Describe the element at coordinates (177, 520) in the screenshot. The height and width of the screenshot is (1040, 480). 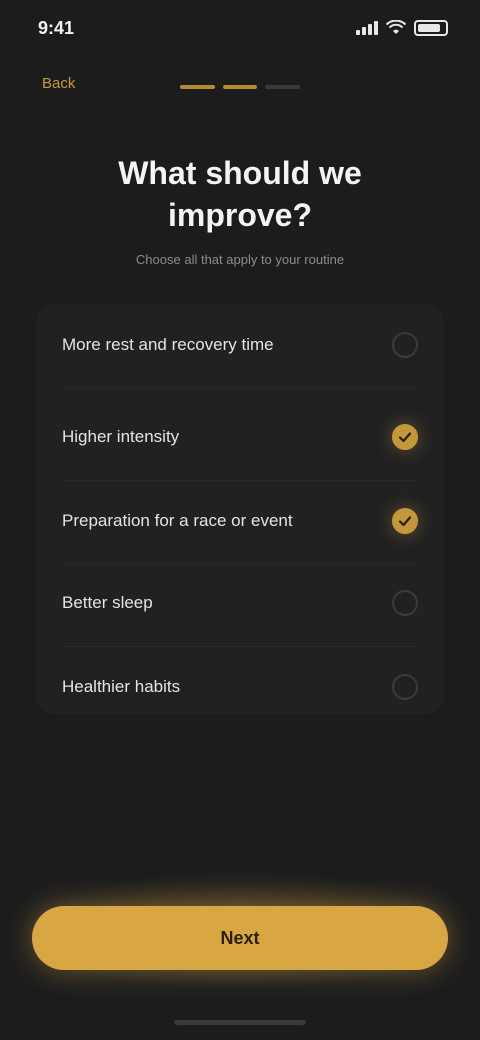
I see `option-label: Preparation for a race or event` at that location.